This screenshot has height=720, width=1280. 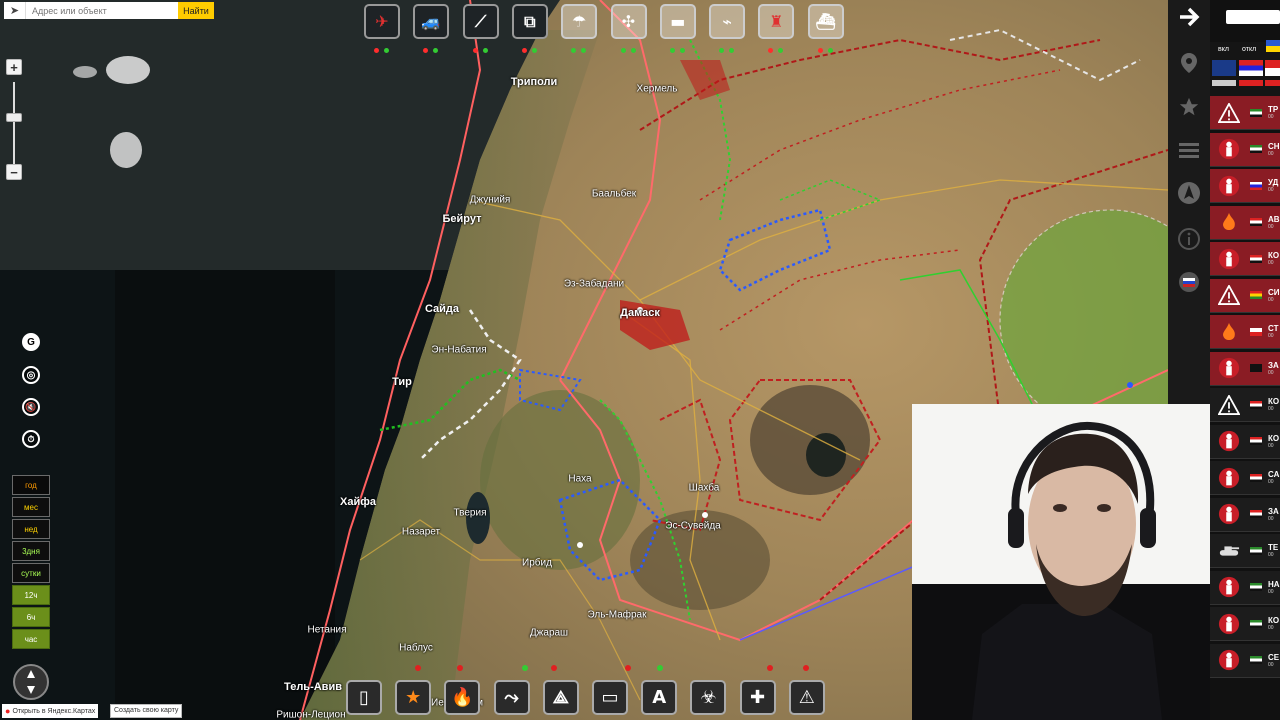 I want to click on time-filter-year: год, so click(x=31, y=485).